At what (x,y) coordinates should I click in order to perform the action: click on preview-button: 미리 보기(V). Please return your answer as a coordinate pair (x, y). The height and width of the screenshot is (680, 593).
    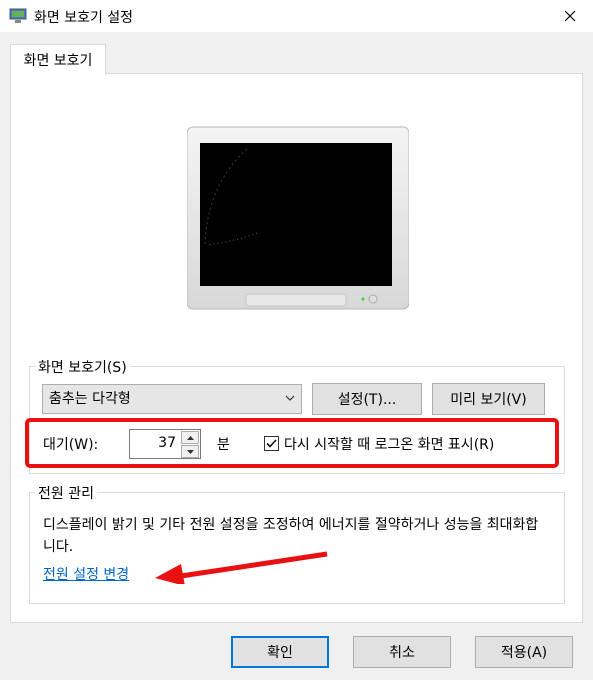
    Looking at the image, I should click on (488, 399).